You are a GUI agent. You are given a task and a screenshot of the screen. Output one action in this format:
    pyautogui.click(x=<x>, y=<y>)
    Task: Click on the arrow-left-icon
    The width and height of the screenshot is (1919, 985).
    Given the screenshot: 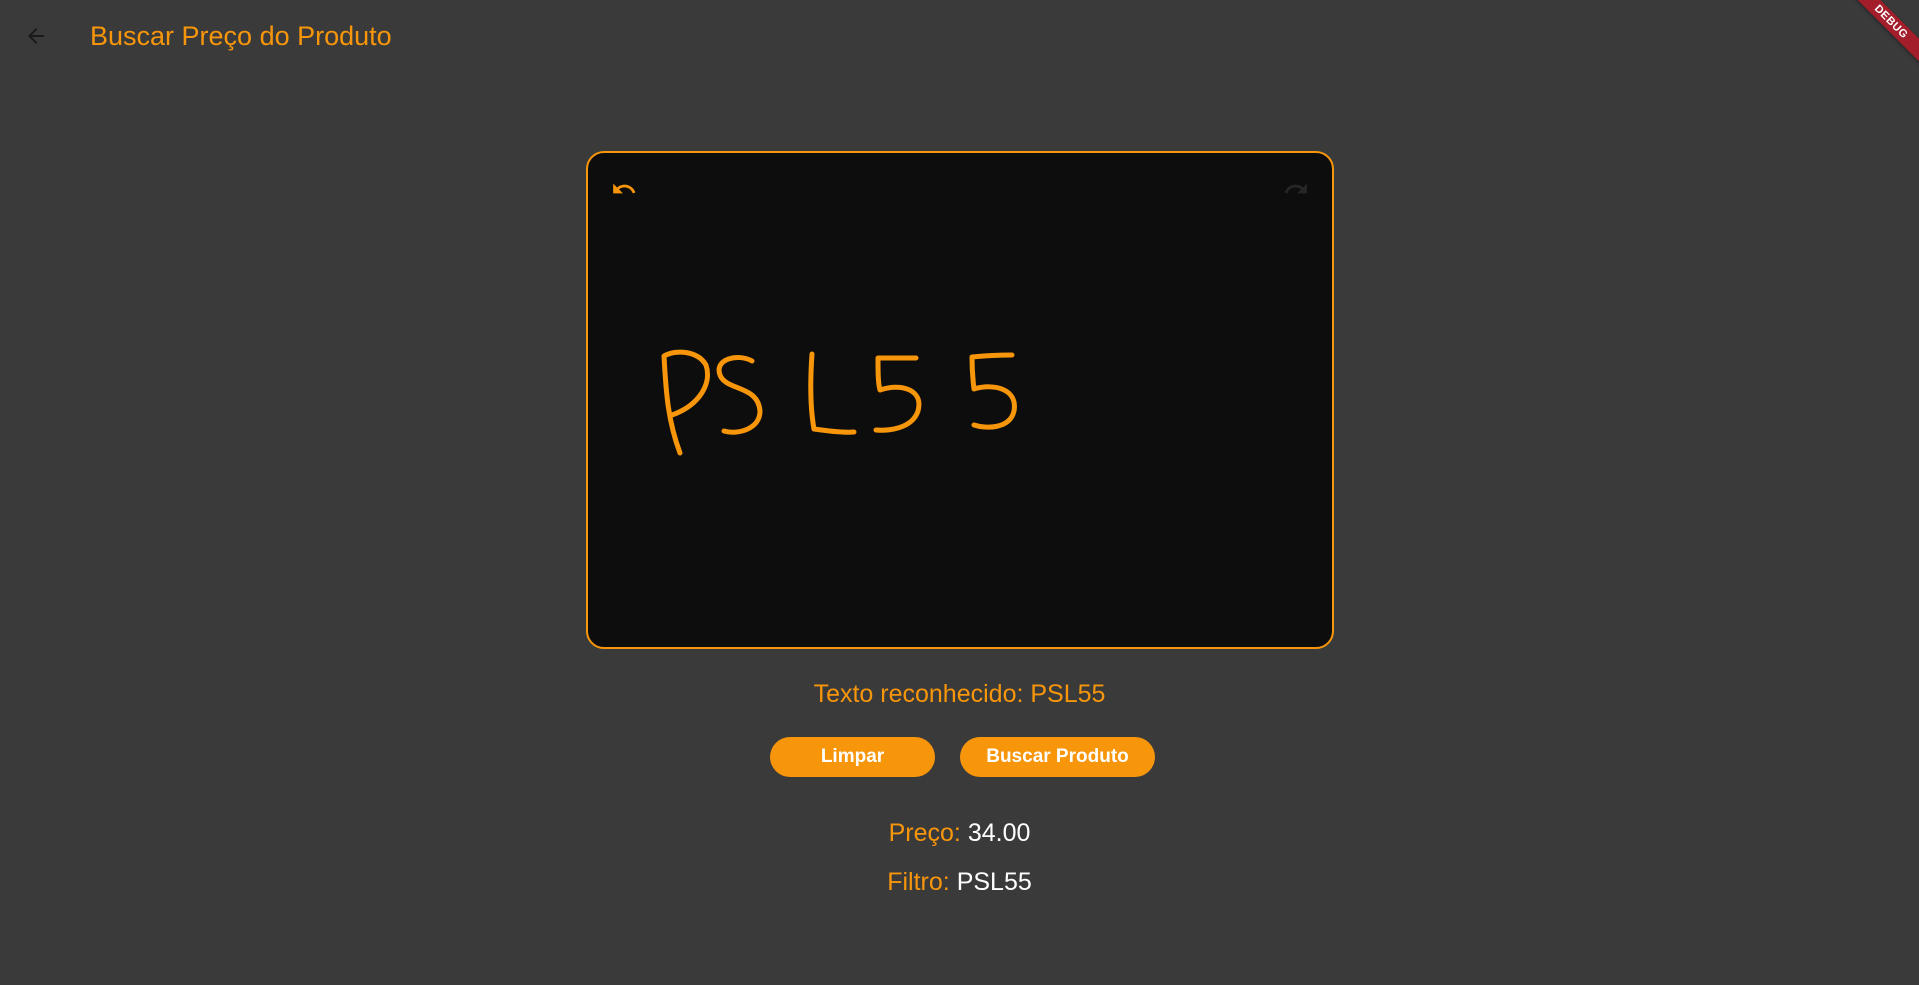 What is the action you would take?
    pyautogui.click(x=36, y=36)
    